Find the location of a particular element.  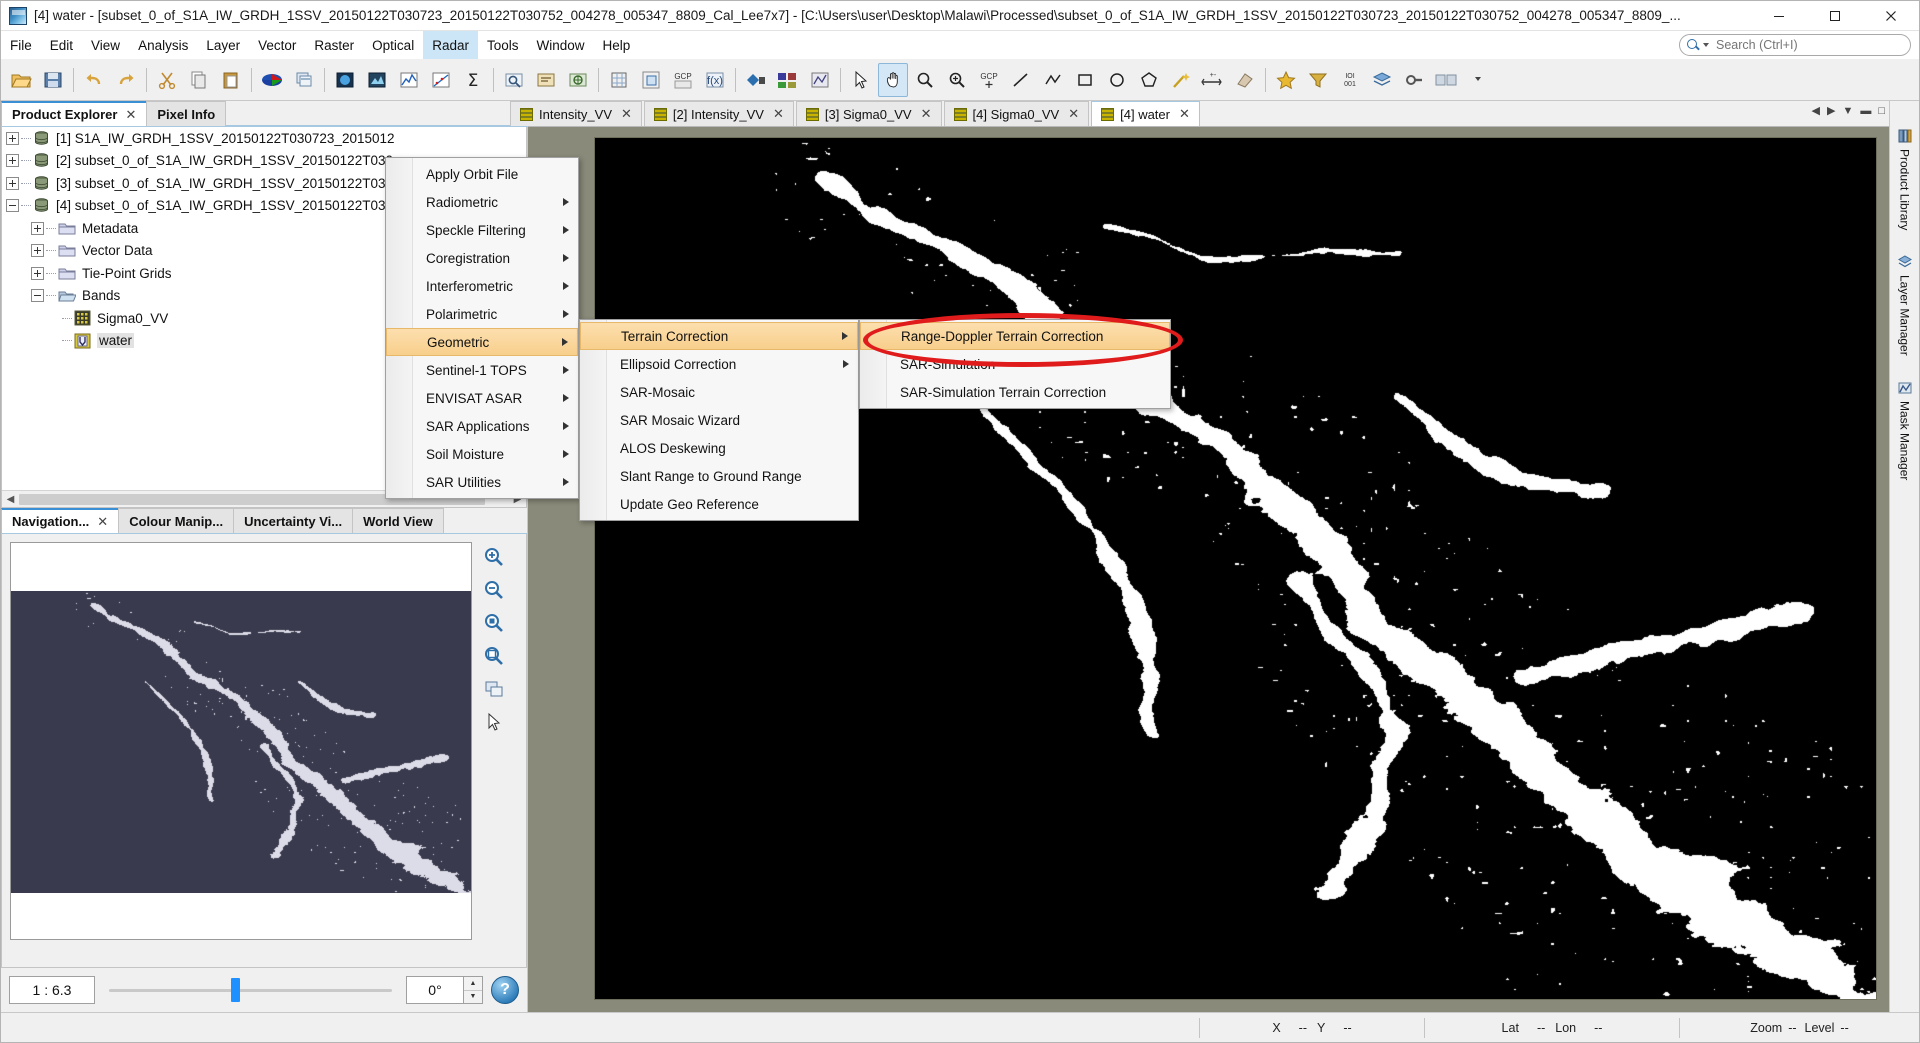

menu-slant-range-to-ground-range: Slant Range to Ground Range is located at coordinates (719, 476).